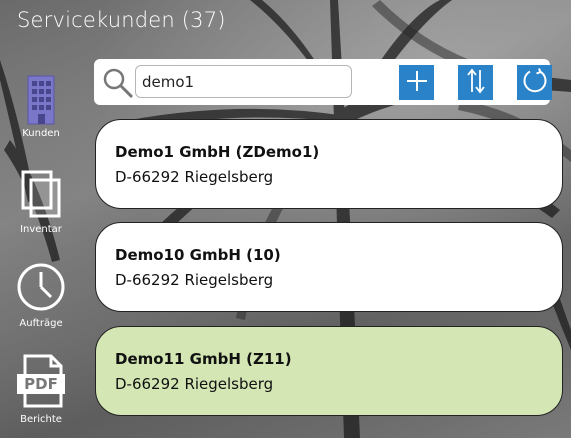 The width and height of the screenshot is (571, 438). I want to click on refresh-icon, so click(535, 82).